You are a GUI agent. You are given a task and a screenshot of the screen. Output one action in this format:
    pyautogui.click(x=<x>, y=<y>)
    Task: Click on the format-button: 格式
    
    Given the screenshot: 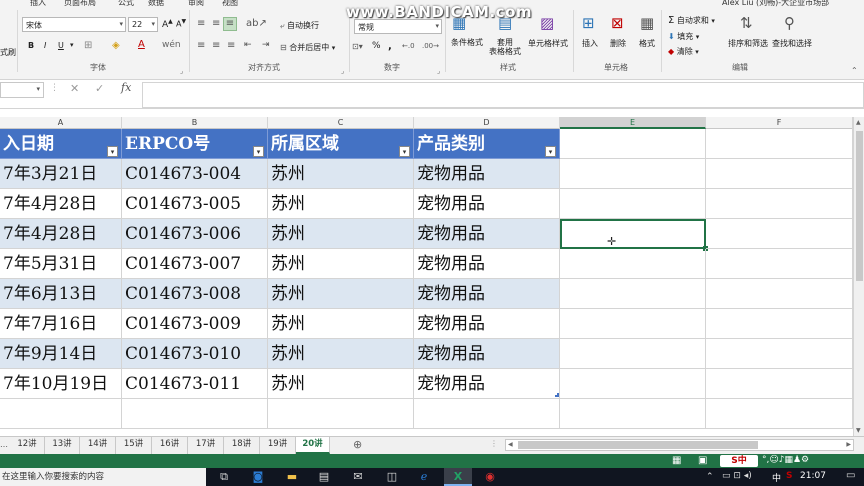 What is the action you would take?
    pyautogui.click(x=647, y=43)
    